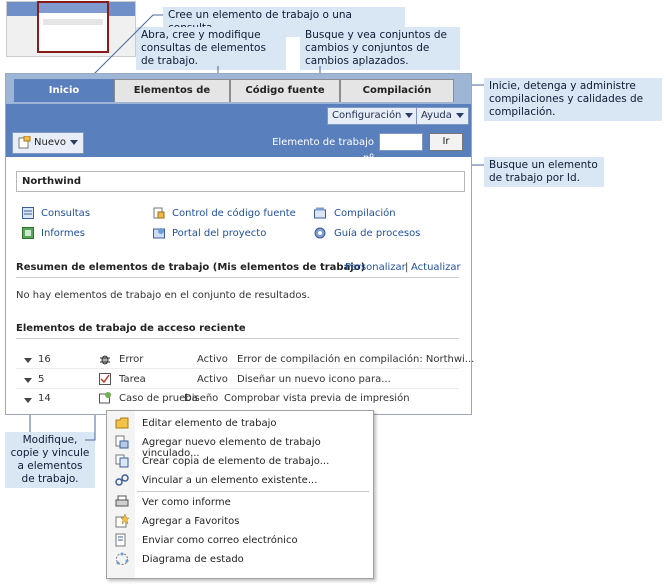 This screenshot has height=584, width=667. What do you see at coordinates (63, 234) in the screenshot?
I see `link-reports: Informes` at bounding box center [63, 234].